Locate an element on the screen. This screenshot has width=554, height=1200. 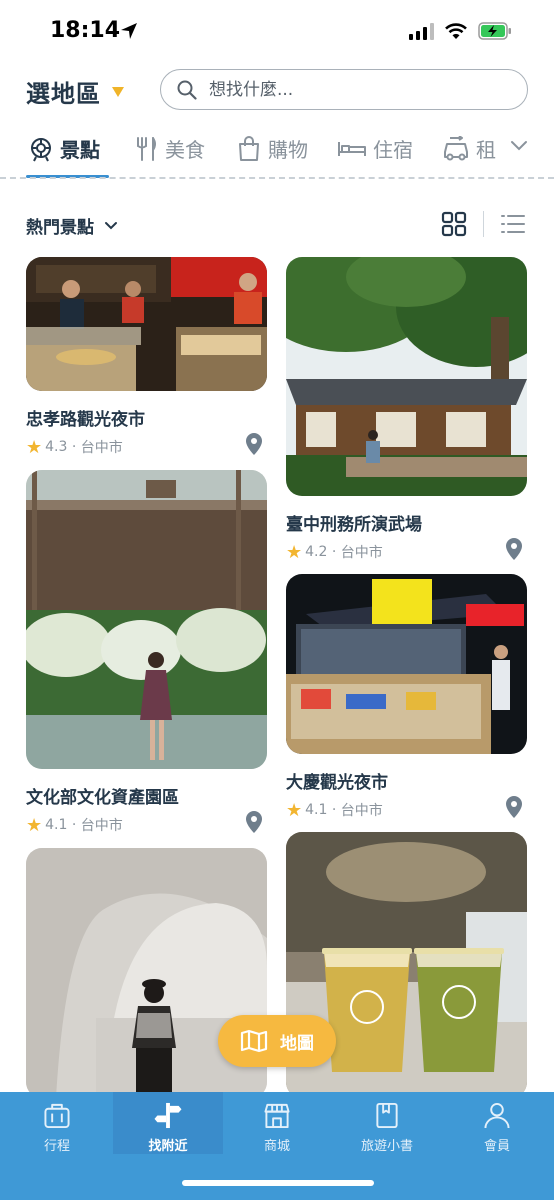
daqing-market-photo is located at coordinates (406, 664).